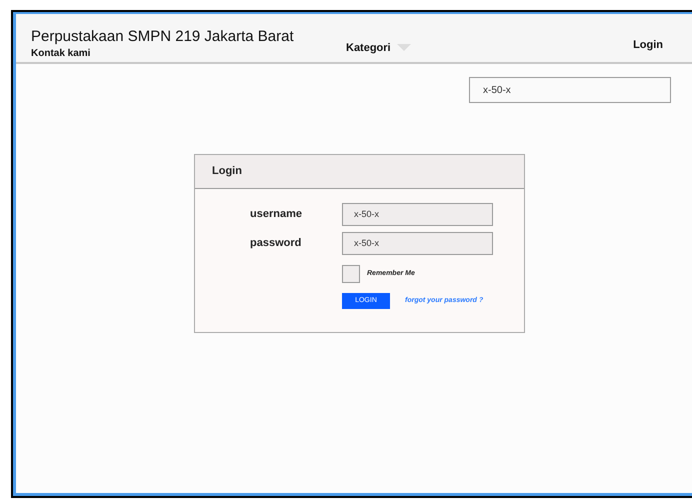  Describe the element at coordinates (227, 172) in the screenshot. I see `card-title: Login` at that location.